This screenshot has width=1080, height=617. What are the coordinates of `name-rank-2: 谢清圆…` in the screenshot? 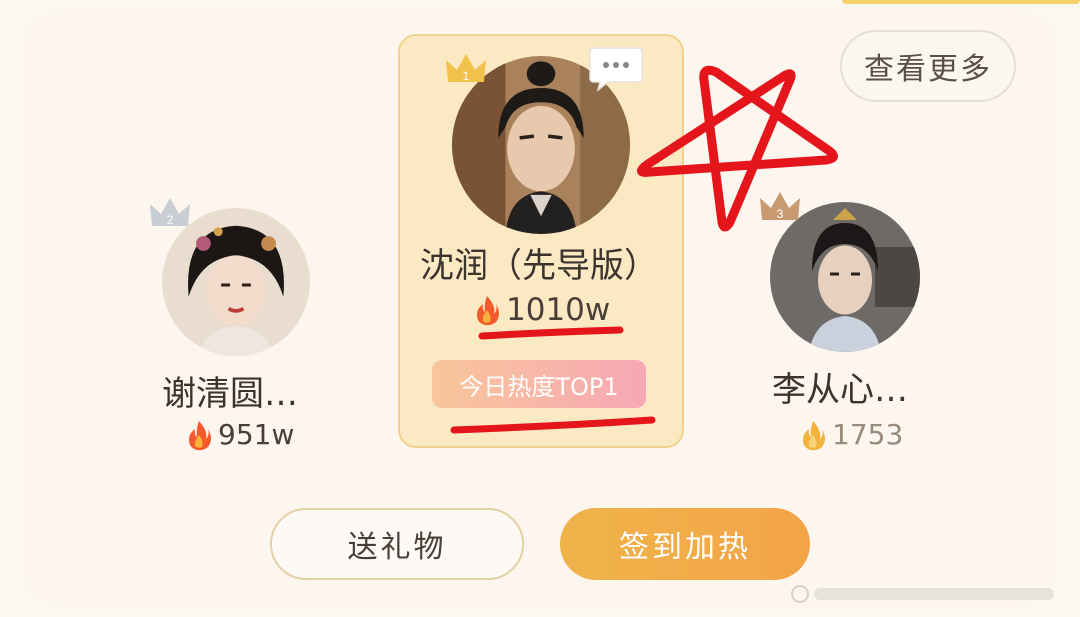 It's located at (230, 390).